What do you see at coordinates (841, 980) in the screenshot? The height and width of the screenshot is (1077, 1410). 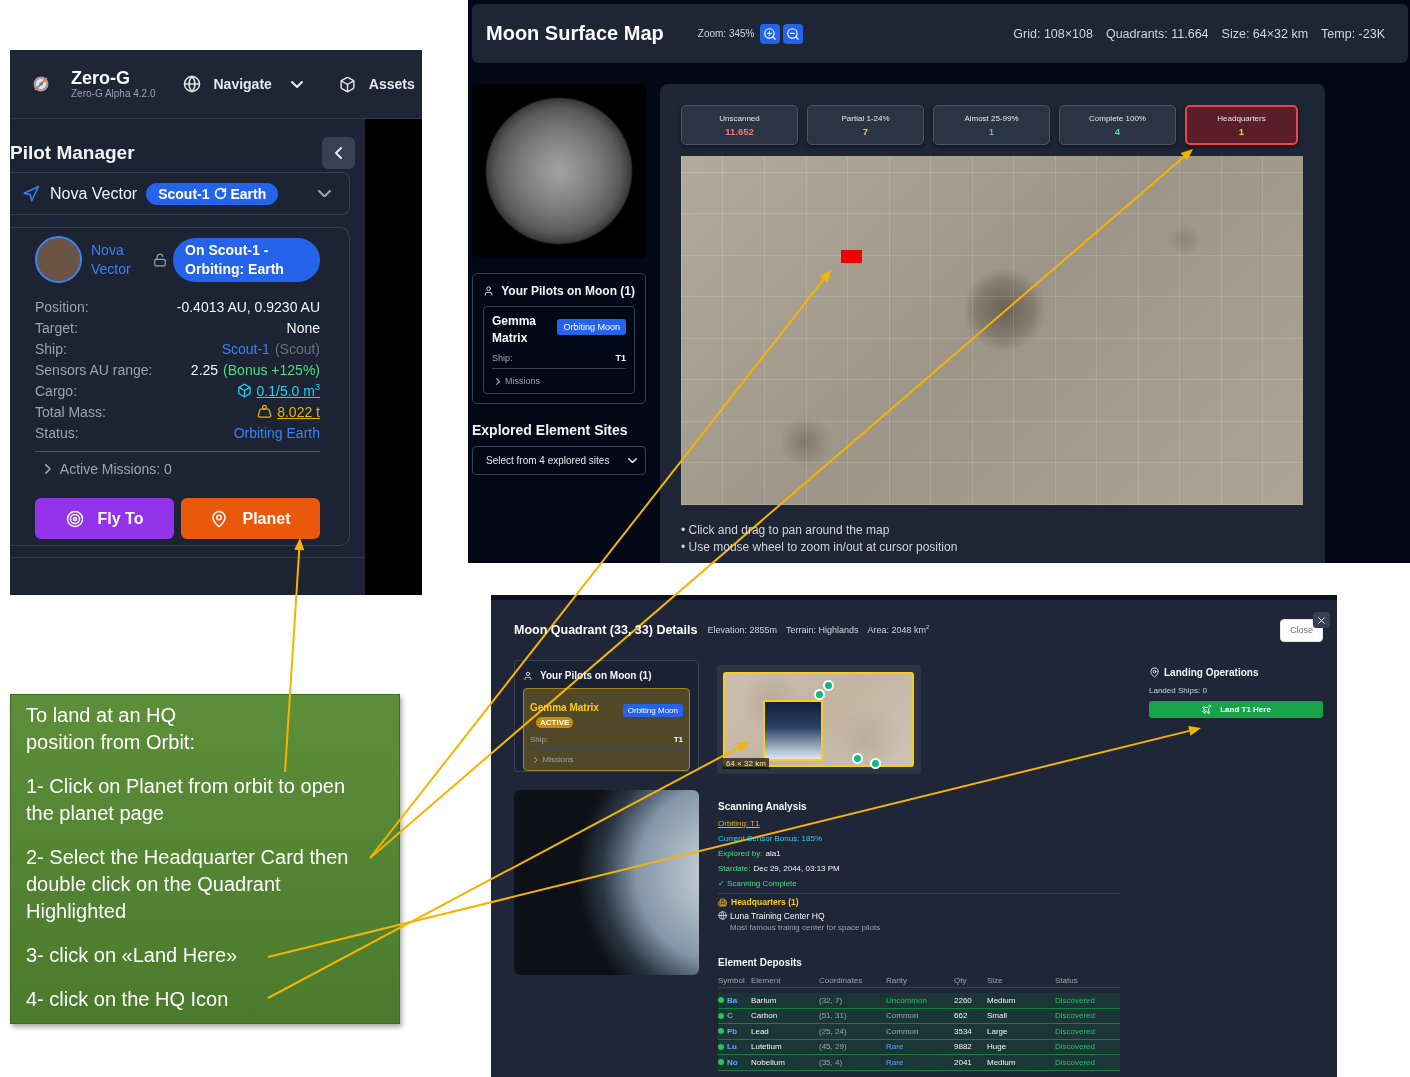 I see `column-header: Coordinates` at bounding box center [841, 980].